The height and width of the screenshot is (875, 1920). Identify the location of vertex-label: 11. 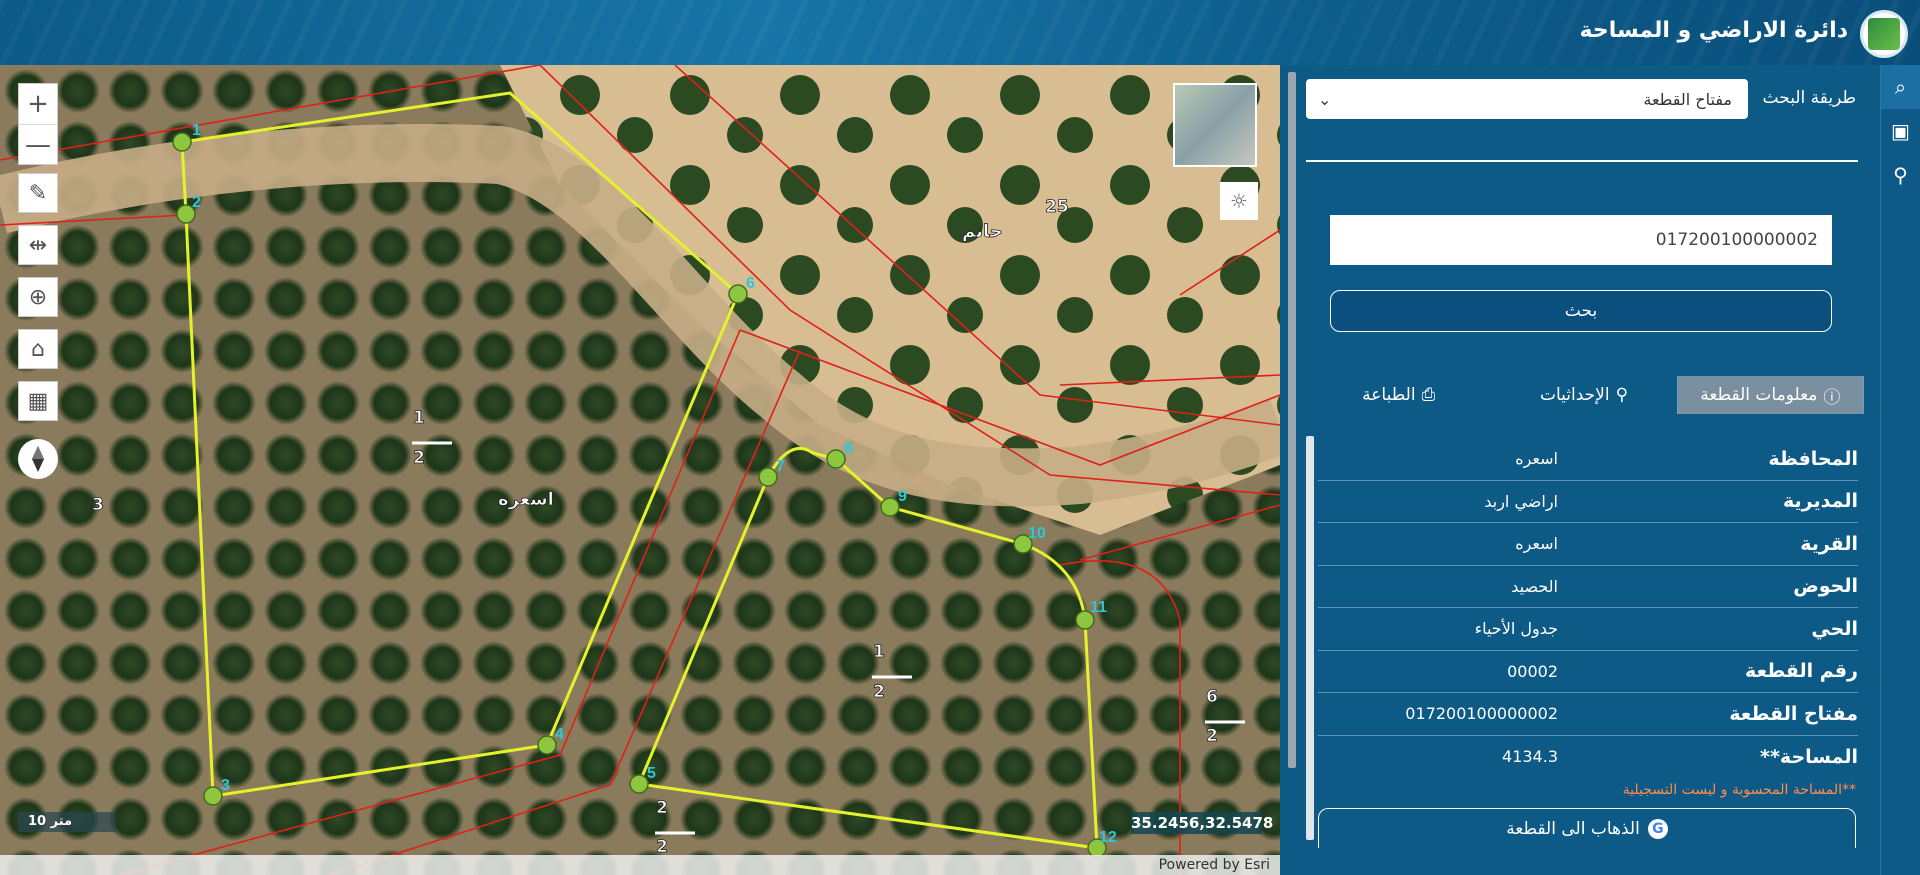
(1098, 607).